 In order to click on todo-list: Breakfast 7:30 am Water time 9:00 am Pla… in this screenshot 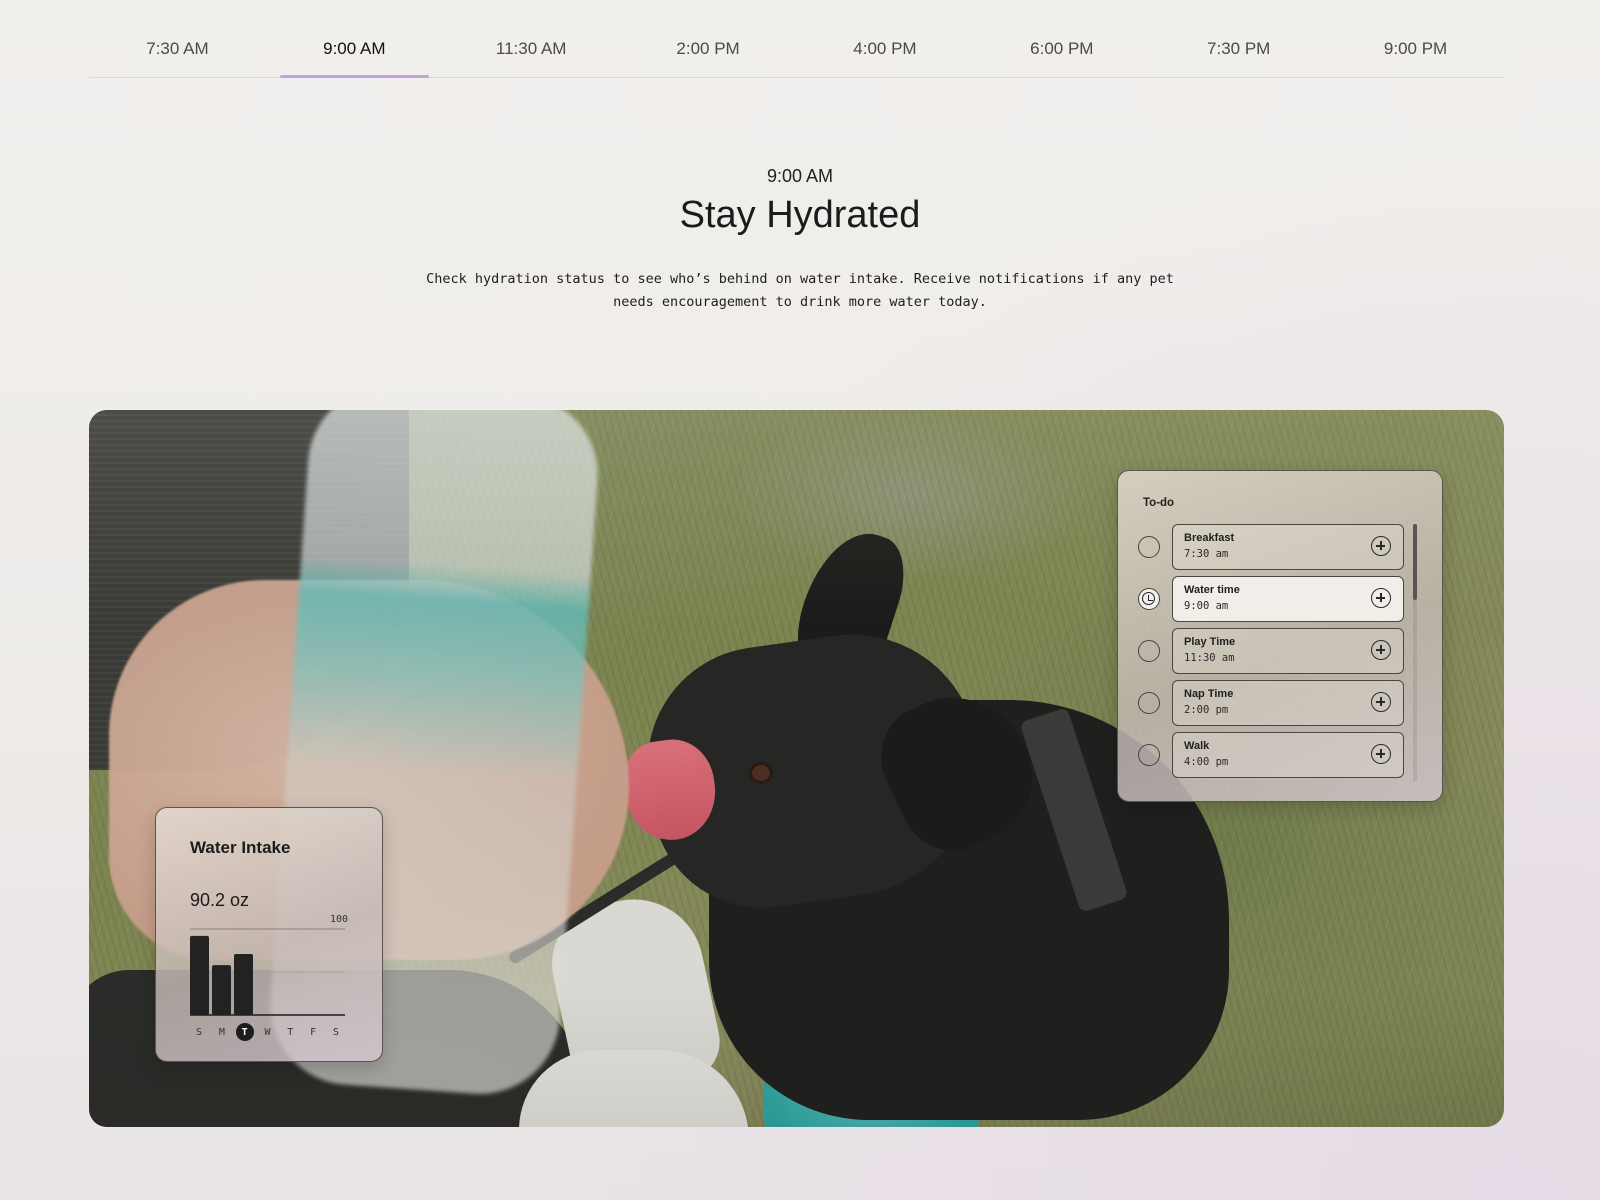, I will do `click(1271, 654)`.